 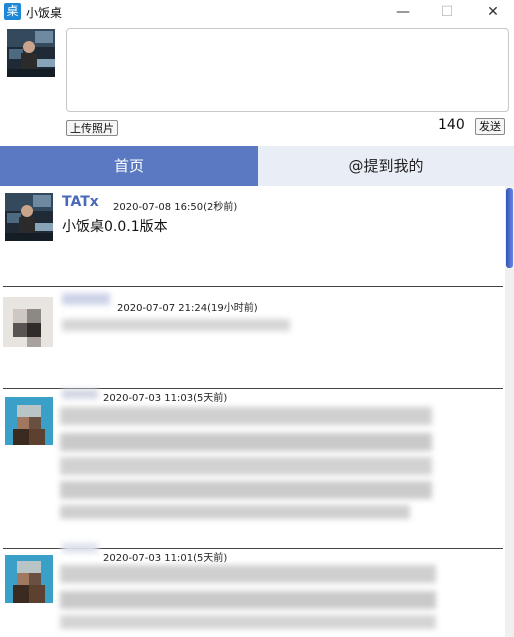 What do you see at coordinates (165, 558) in the screenshot?
I see `post-timestamp: 2020-07-03 11:01(5天前)` at bounding box center [165, 558].